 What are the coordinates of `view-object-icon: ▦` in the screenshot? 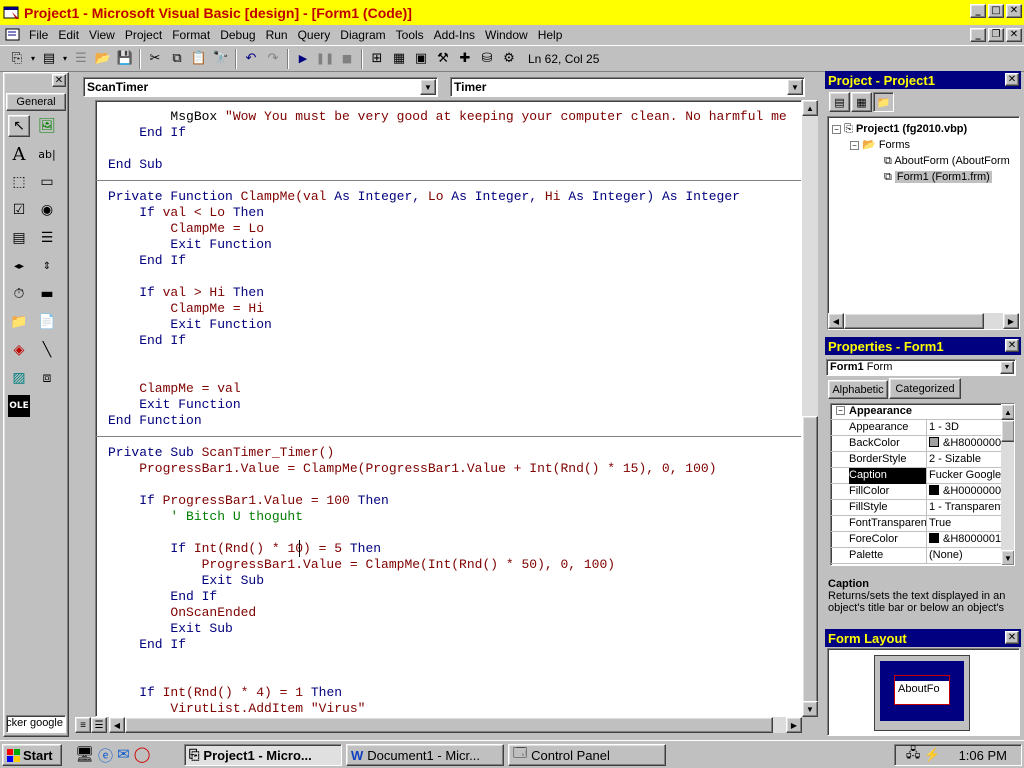 It's located at (861, 102).